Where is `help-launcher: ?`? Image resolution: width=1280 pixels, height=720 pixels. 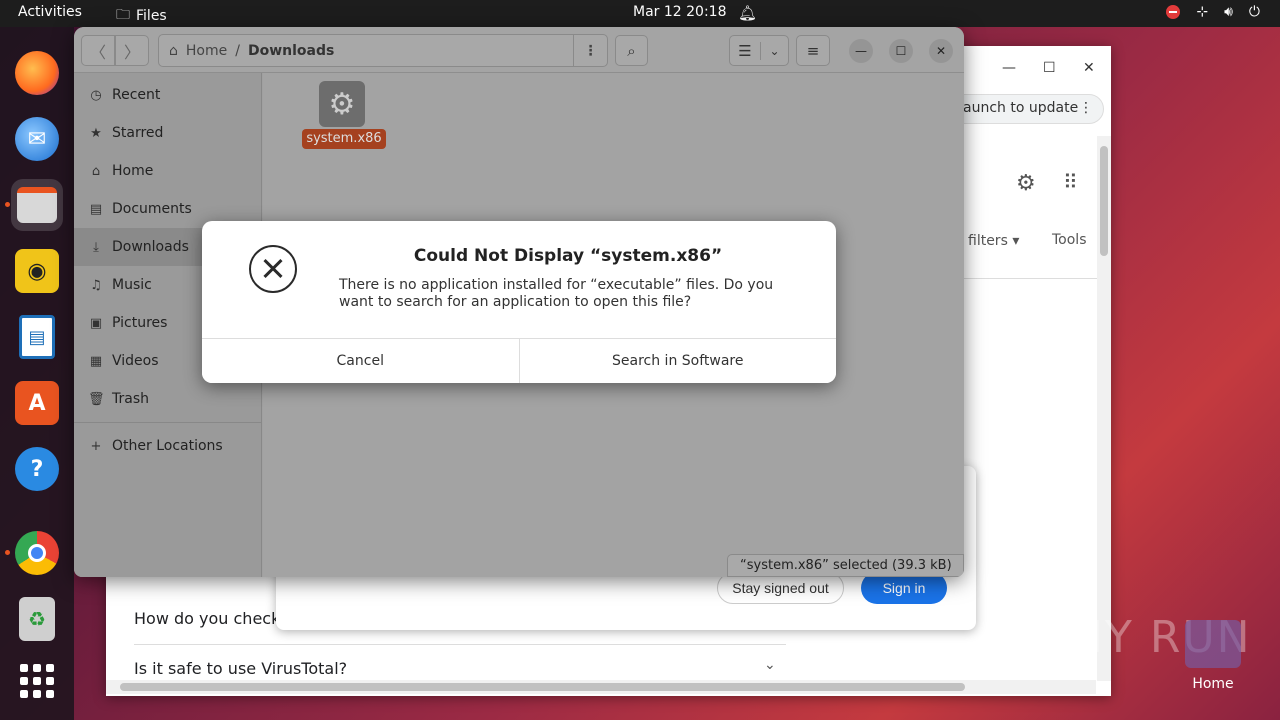
help-launcher: ? is located at coordinates (37, 469).